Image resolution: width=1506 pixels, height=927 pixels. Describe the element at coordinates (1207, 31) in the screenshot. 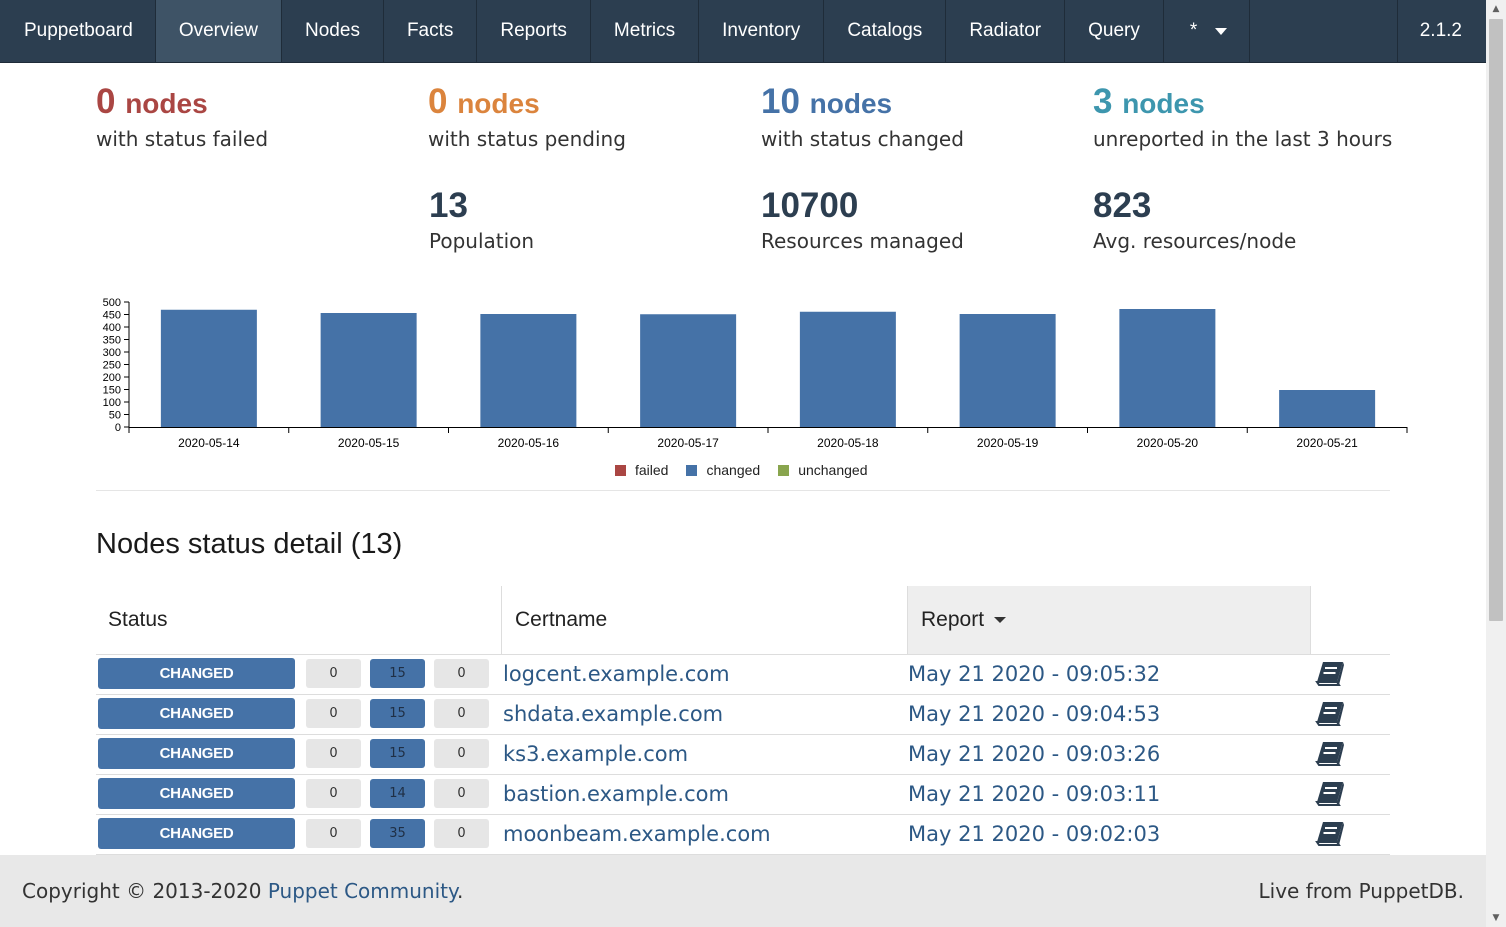

I see `nav-more-dropdown: *` at that location.